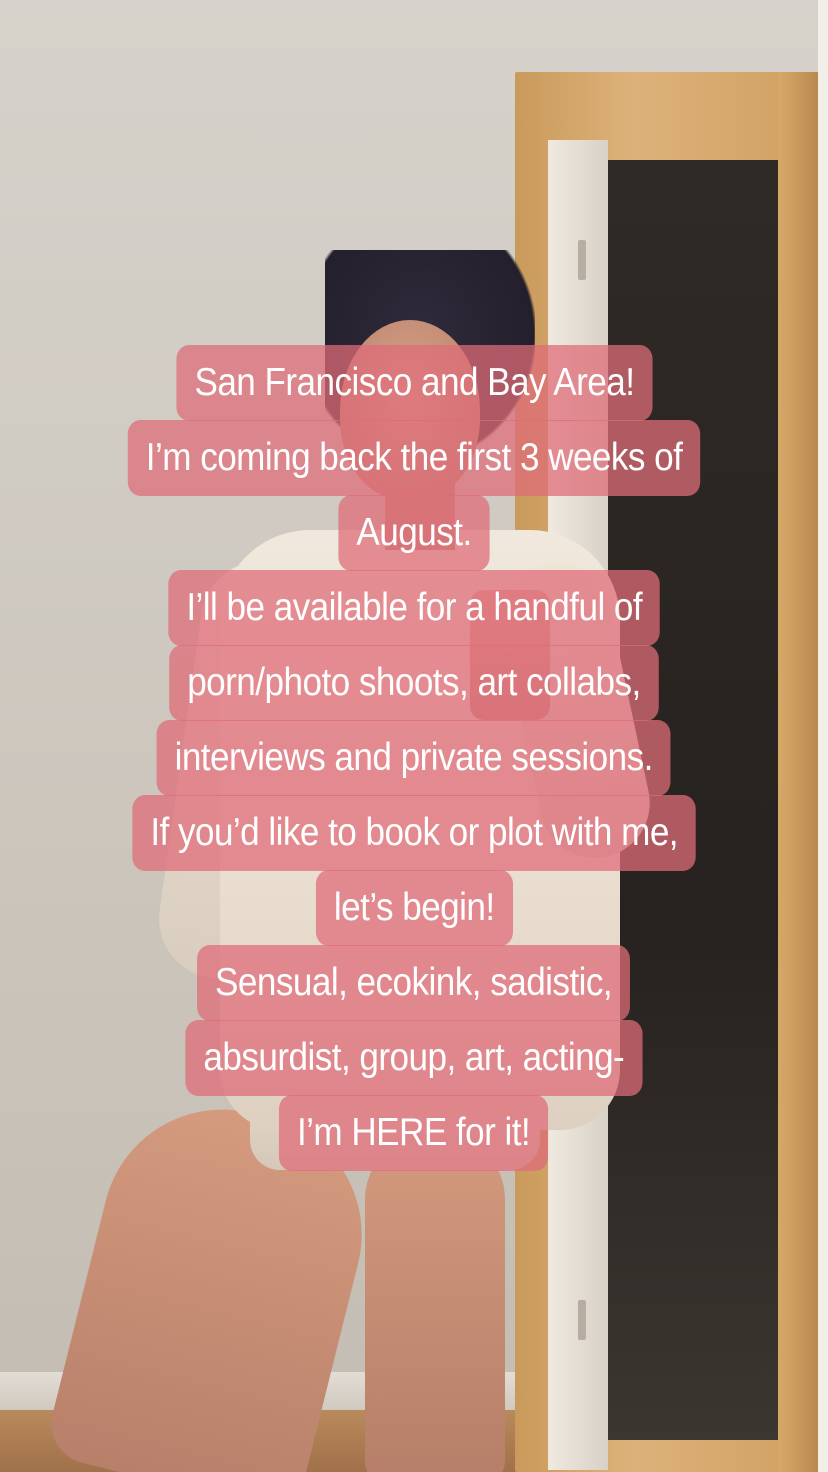 This screenshot has width=828, height=1472. What do you see at coordinates (414, 833) in the screenshot?
I see `caption-line: If you’d like to book or plot with me,` at bounding box center [414, 833].